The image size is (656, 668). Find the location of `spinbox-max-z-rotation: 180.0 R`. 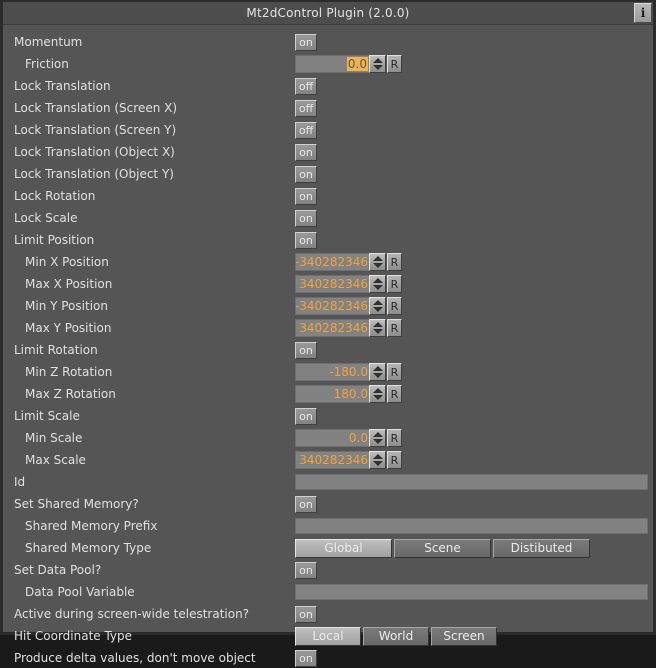

spinbox-max-z-rotation: 180.0 R is located at coordinates (348, 394).